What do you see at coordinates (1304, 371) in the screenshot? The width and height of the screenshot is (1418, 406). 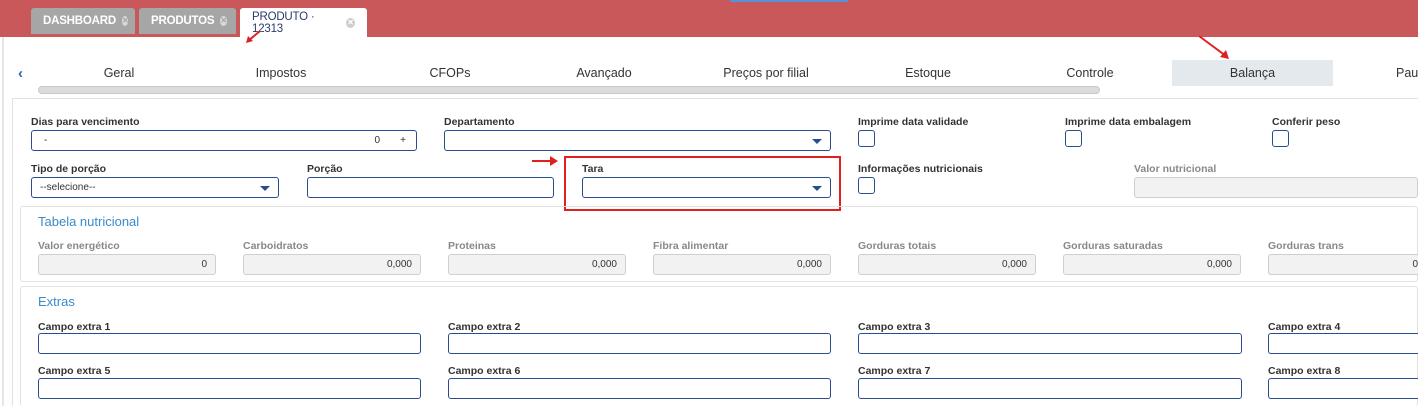 I see `campo-extra-8-label: Campo extra 8` at bounding box center [1304, 371].